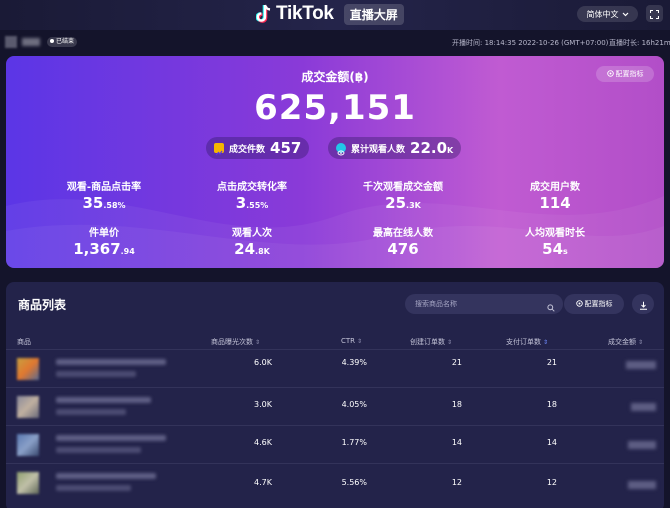 This screenshot has height=508, width=670. I want to click on metric-label: 千次观看成交金额, so click(403, 187).